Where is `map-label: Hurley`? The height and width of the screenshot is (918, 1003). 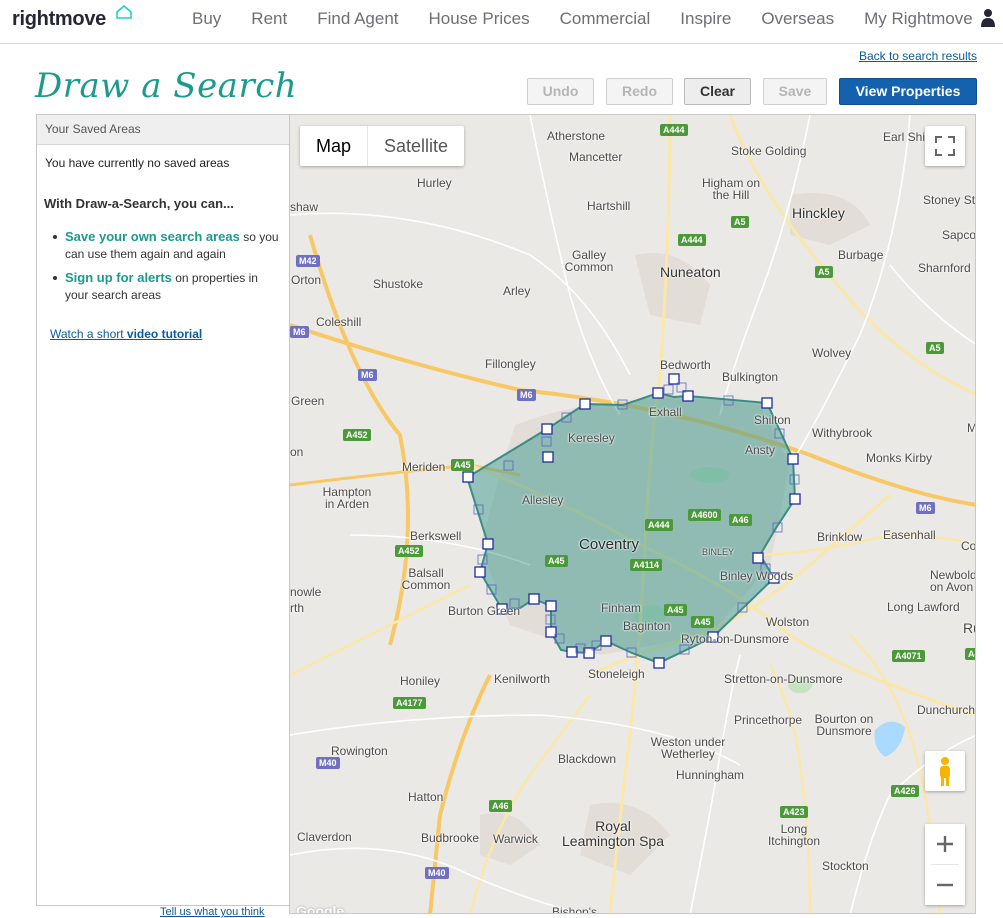
map-label: Hurley is located at coordinates (434, 183).